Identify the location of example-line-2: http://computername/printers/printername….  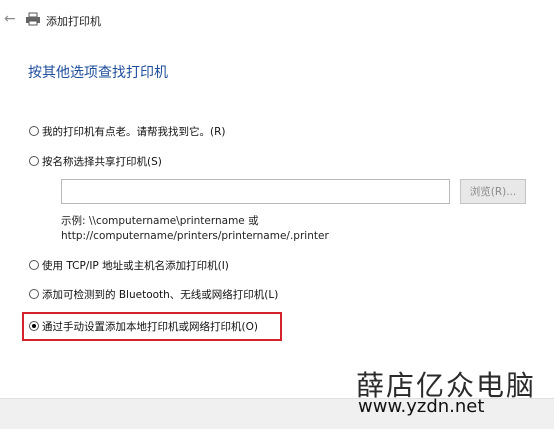
(195, 236).